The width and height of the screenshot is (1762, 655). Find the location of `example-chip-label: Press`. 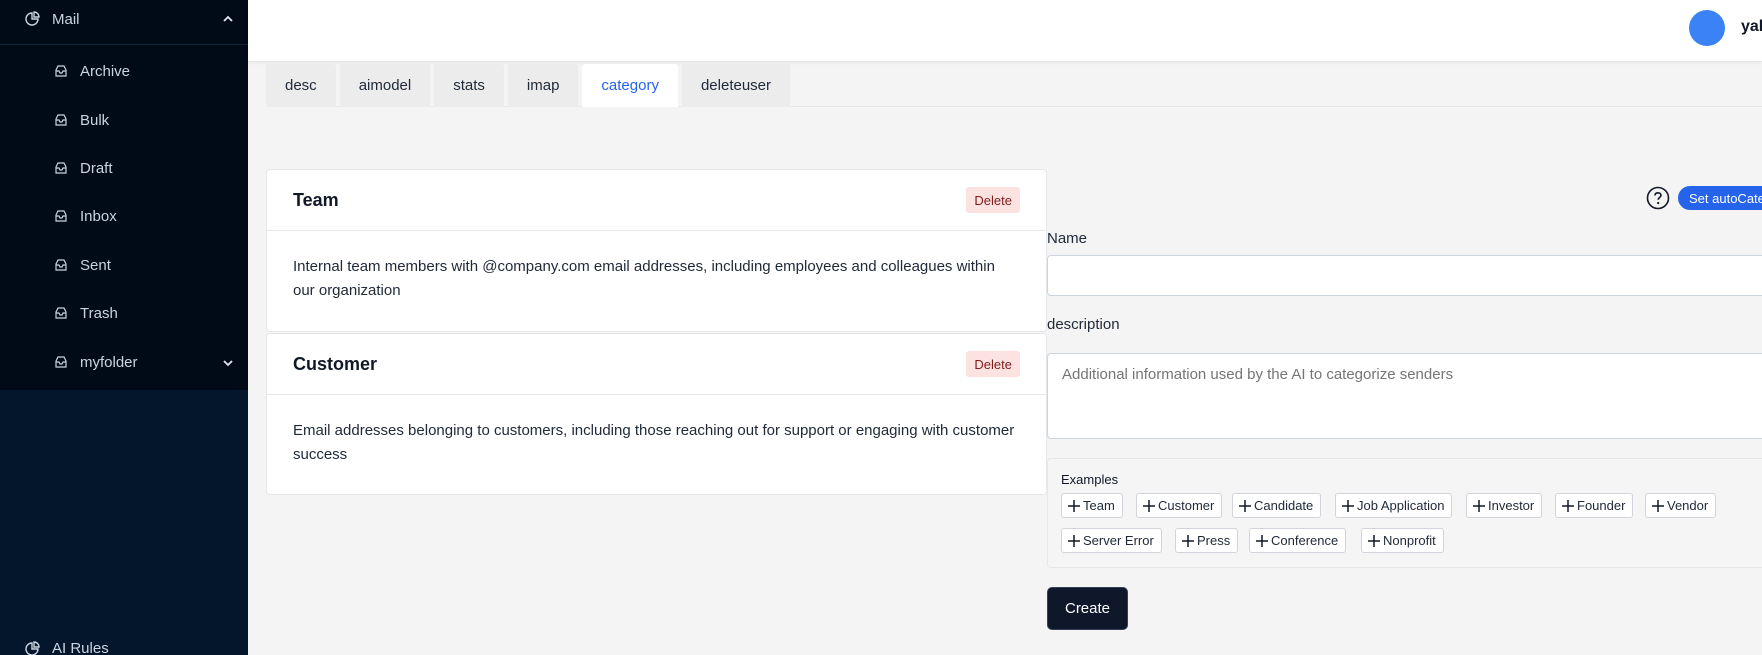

example-chip-label: Press is located at coordinates (1214, 540).